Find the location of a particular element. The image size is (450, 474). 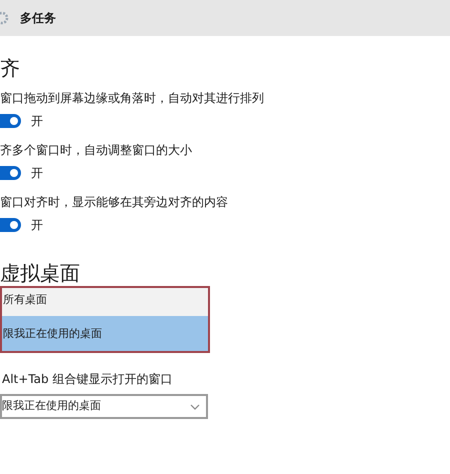

section-heading: 齐 is located at coordinates (10, 68).